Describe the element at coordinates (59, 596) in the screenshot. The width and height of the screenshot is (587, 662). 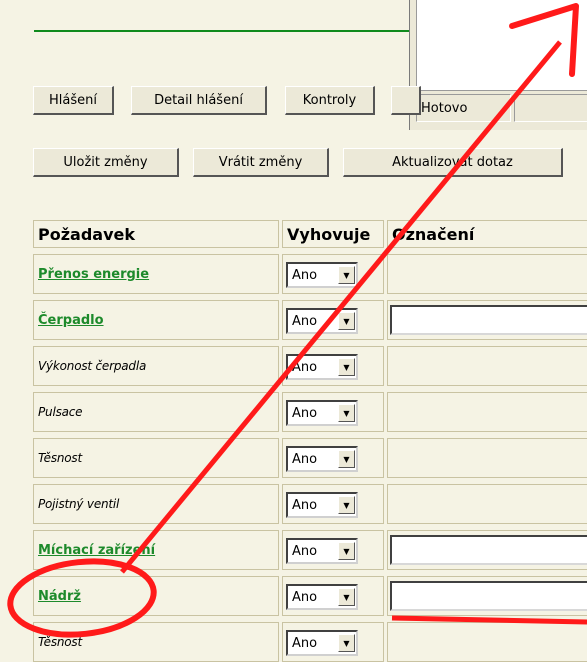
I see `requirement-link: Nádrž` at that location.